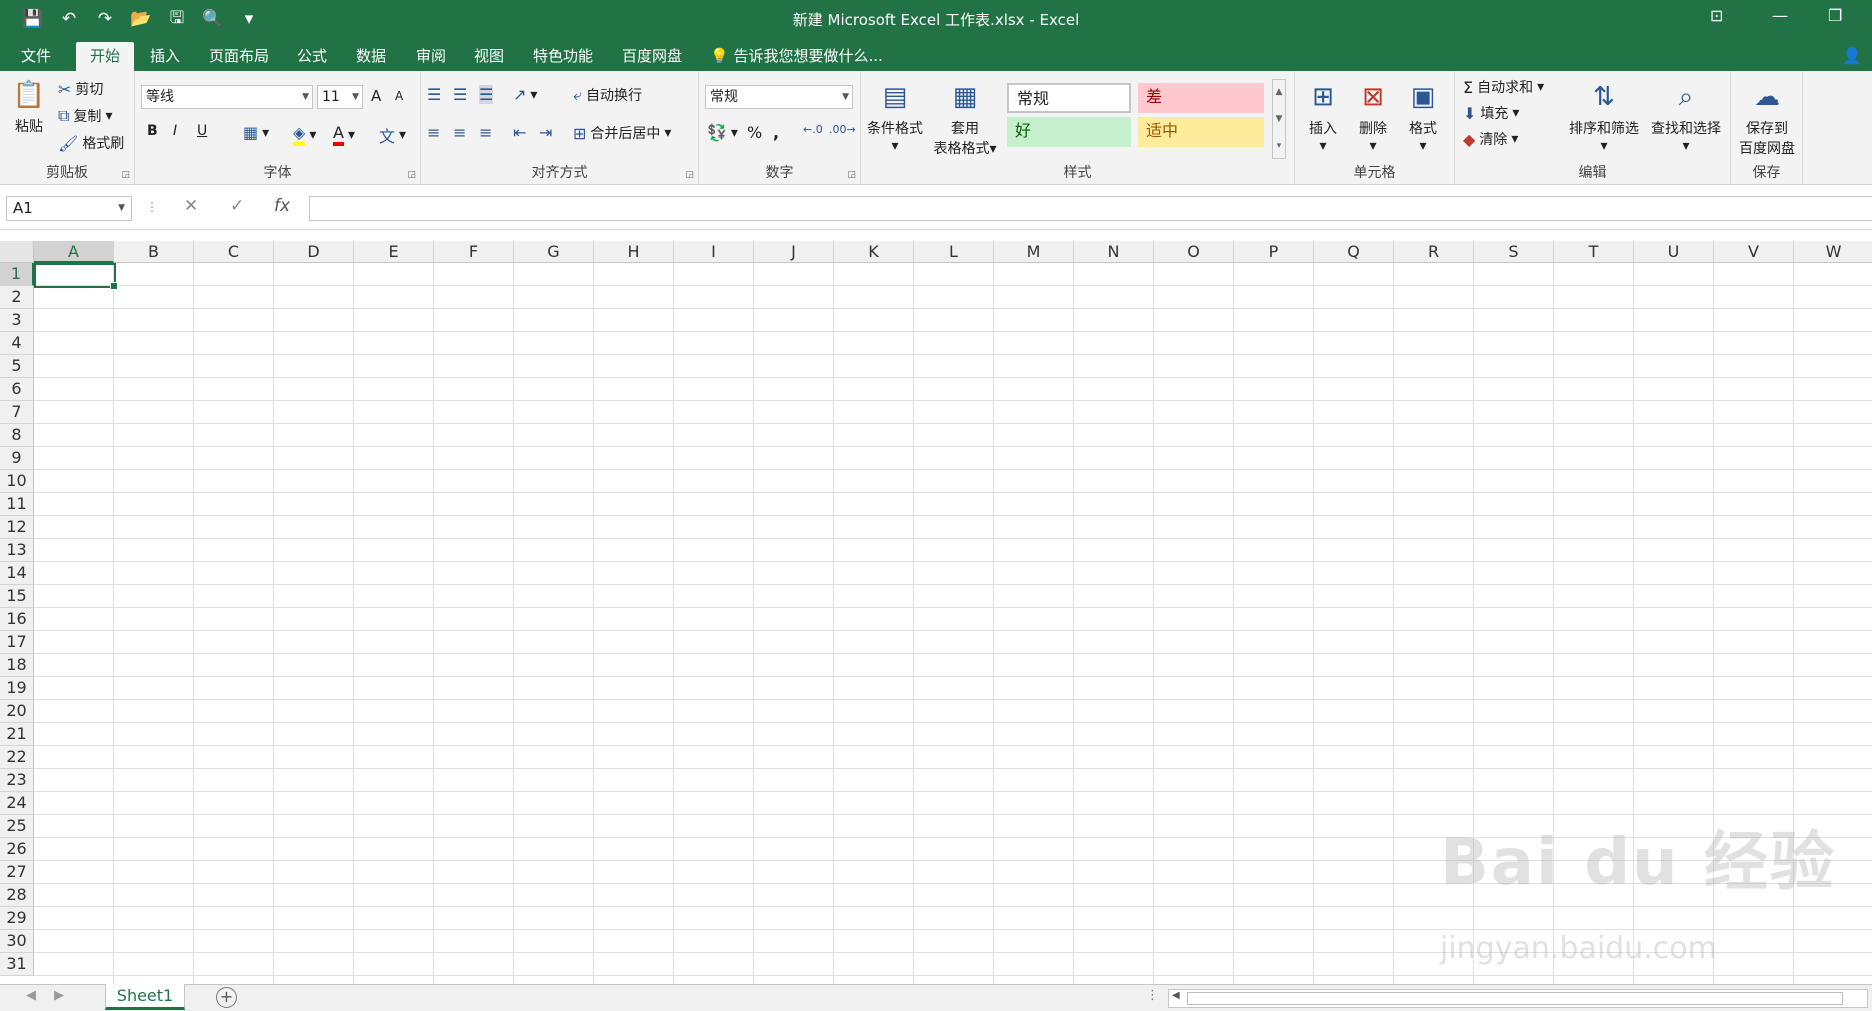 Image resolution: width=1872 pixels, height=1011 pixels. I want to click on row-header-3: 3, so click(17, 320).